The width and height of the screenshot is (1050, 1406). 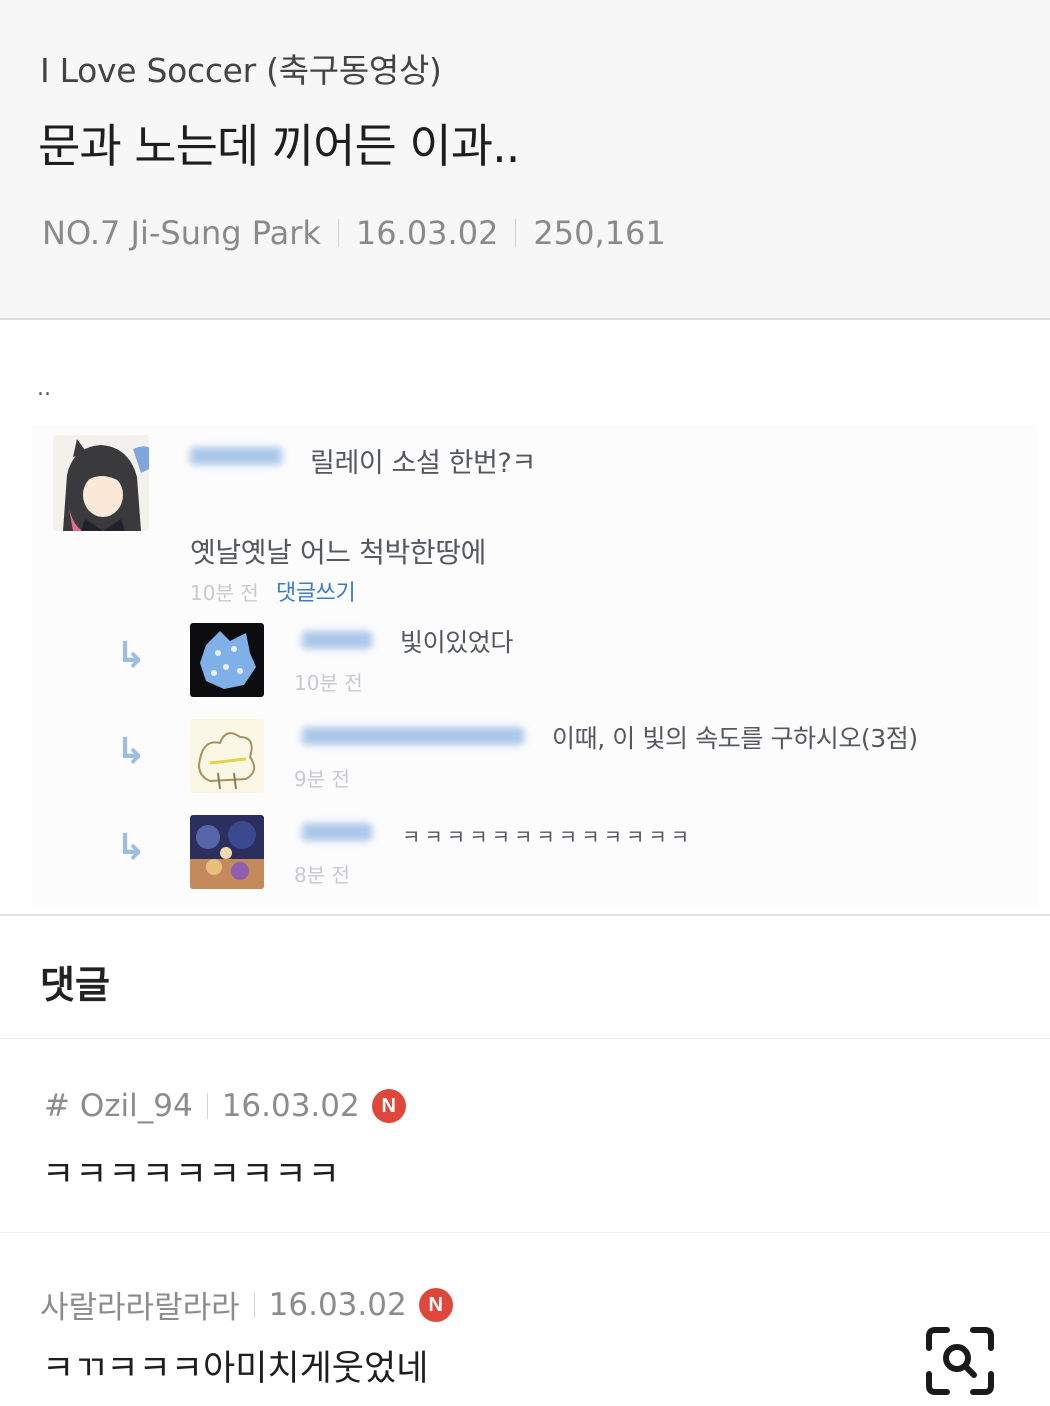 What do you see at coordinates (599, 233) in the screenshot?
I see `post-views: 250,161` at bounding box center [599, 233].